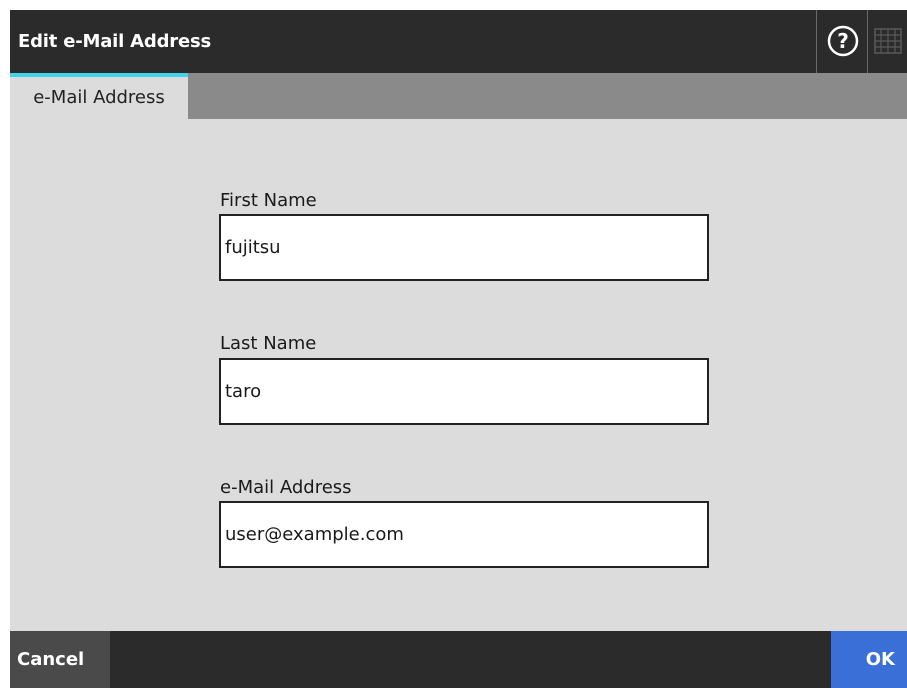 This screenshot has width=907, height=688. What do you see at coordinates (268, 200) in the screenshot?
I see `first-name-label: First Name` at bounding box center [268, 200].